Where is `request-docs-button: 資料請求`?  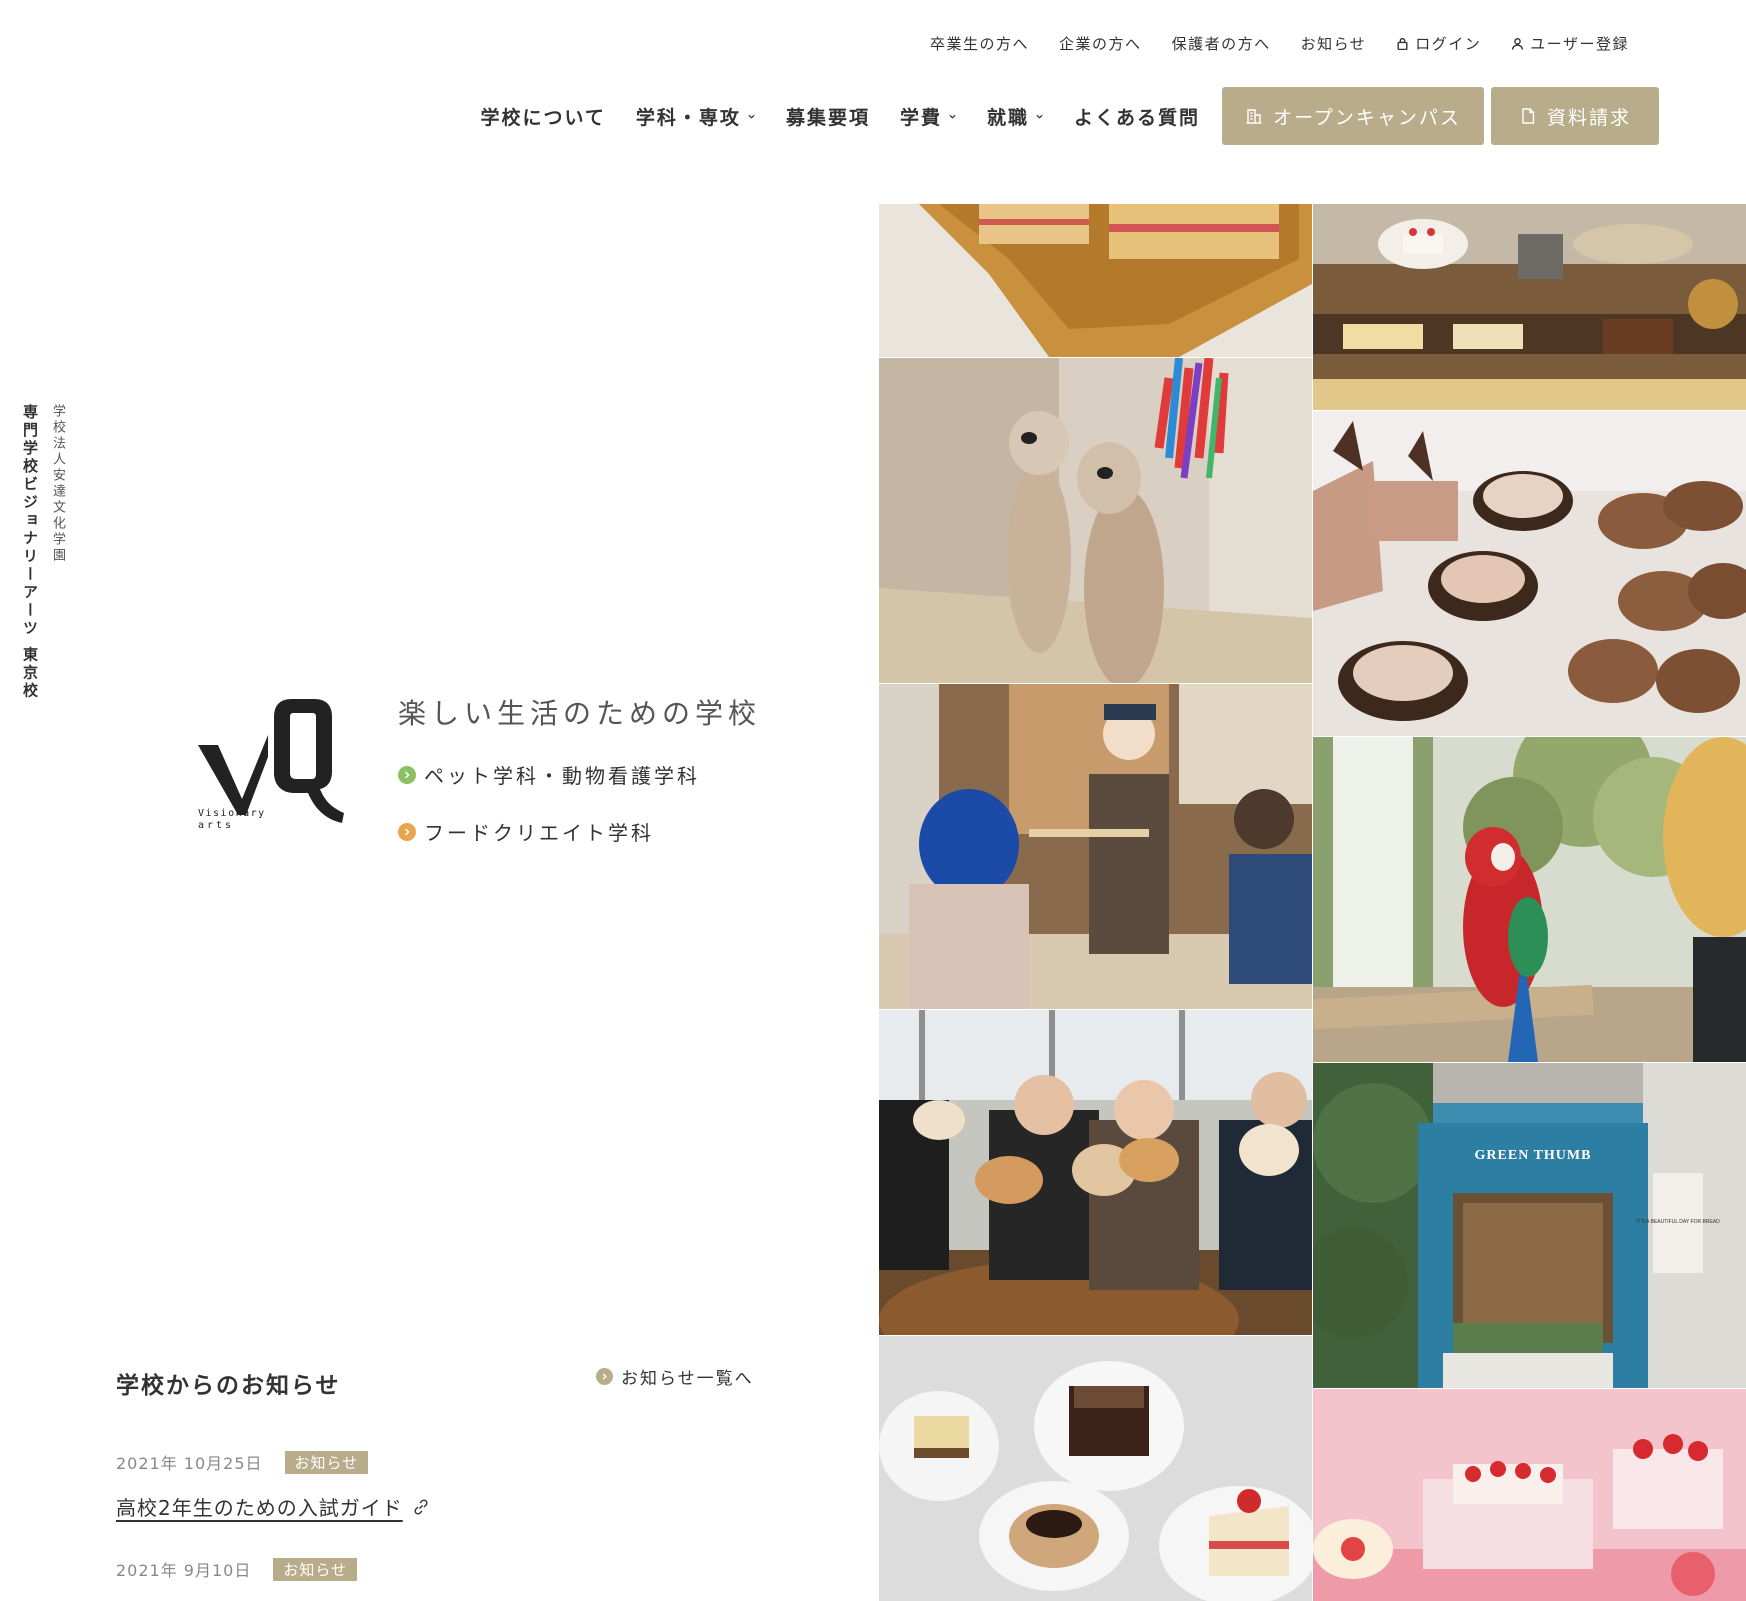 request-docs-button: 資料請求 is located at coordinates (1575, 116).